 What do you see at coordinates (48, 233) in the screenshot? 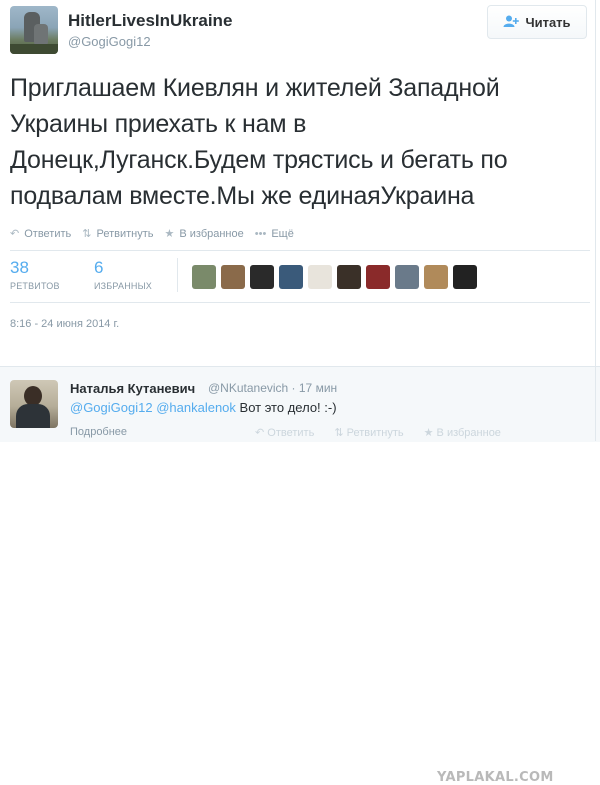
I see `reply-label: Ответить` at bounding box center [48, 233].